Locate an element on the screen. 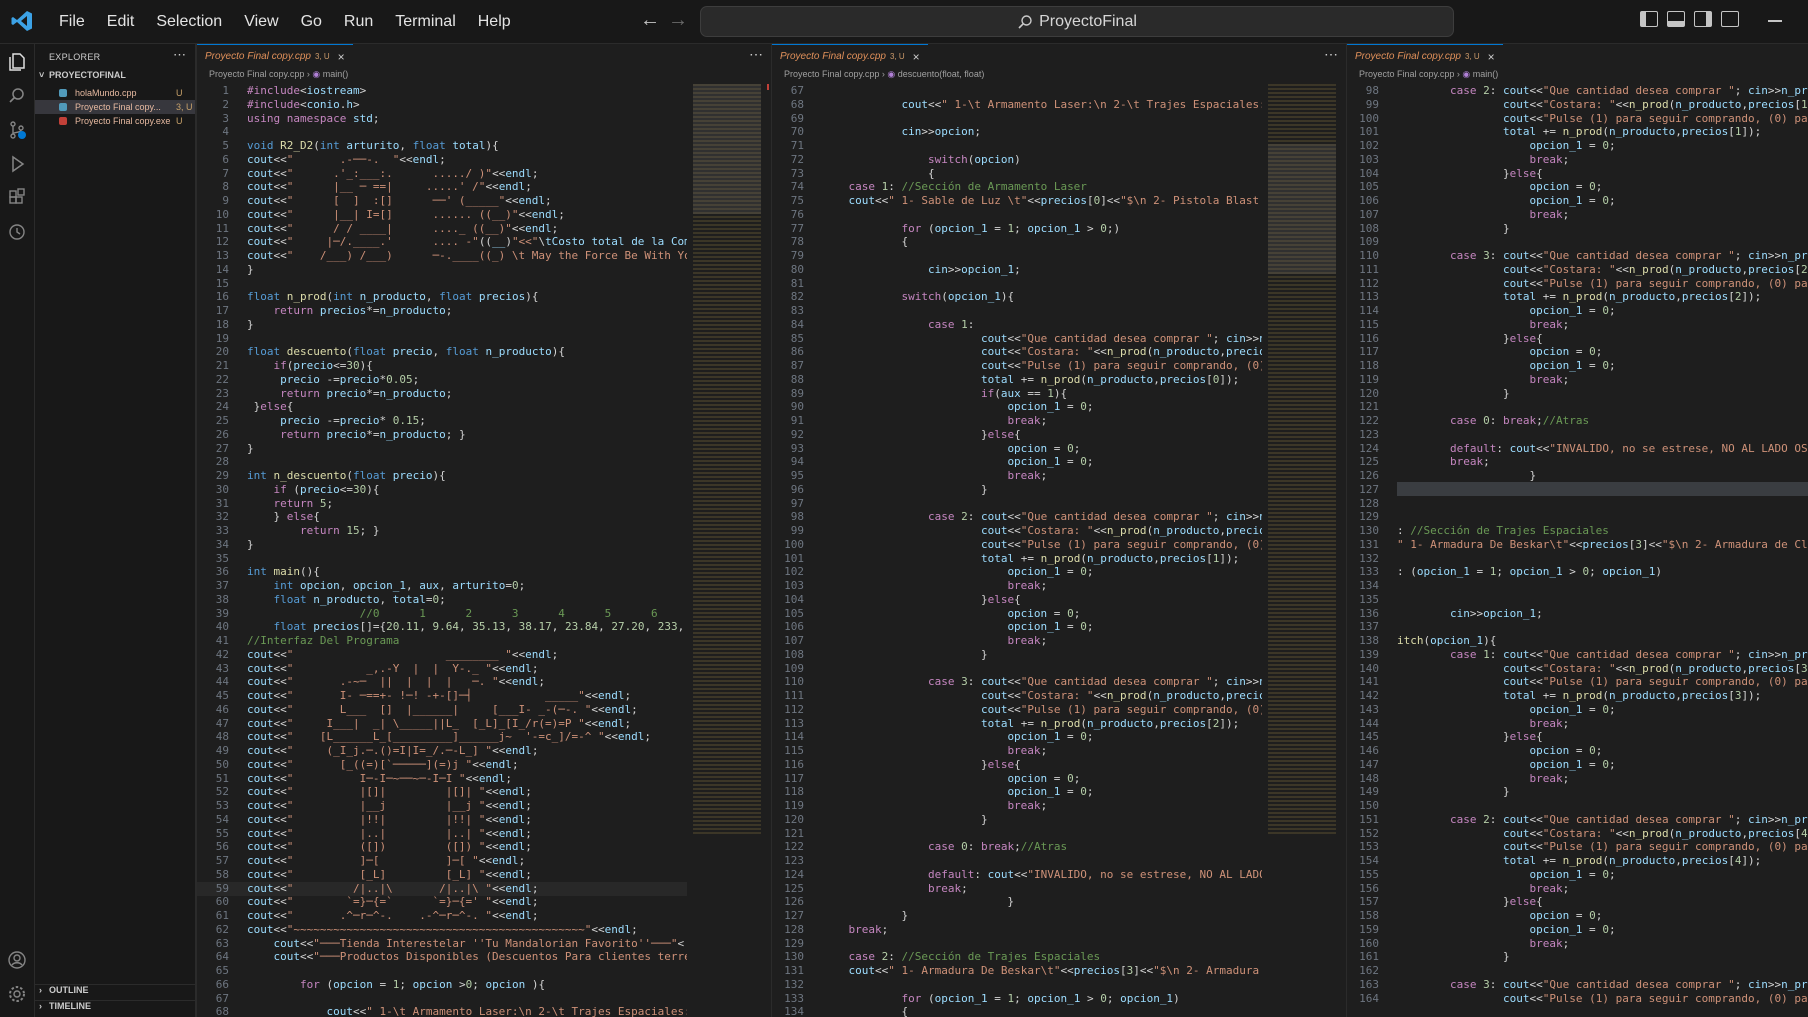 Image resolution: width=1808 pixels, height=1017 pixels. run-debug-icon is located at coordinates (17, 164).